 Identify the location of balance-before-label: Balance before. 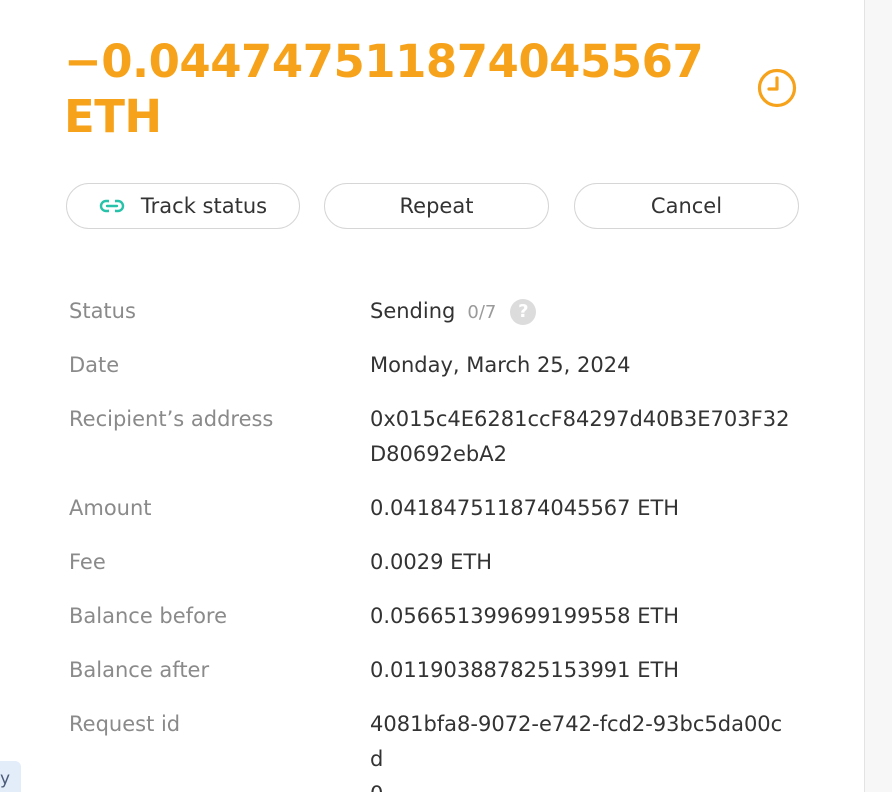
(148, 616).